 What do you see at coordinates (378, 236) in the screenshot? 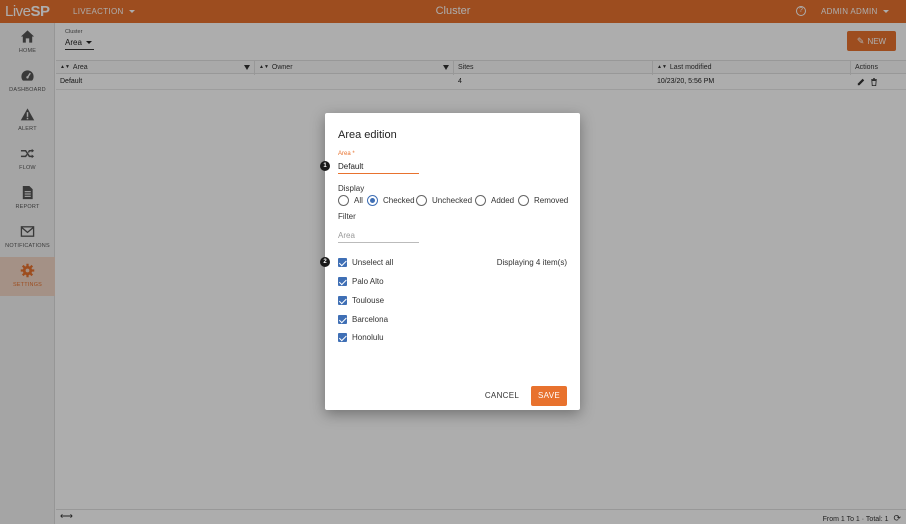
I see `area-filter-input` at bounding box center [378, 236].